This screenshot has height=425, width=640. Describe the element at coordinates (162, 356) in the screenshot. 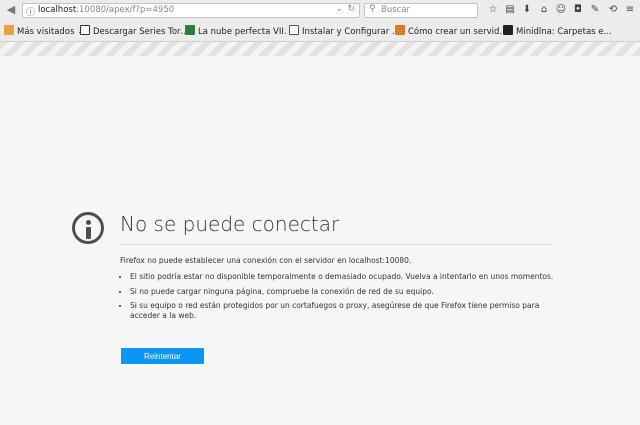

I see `retry-button: Reintentar` at that location.